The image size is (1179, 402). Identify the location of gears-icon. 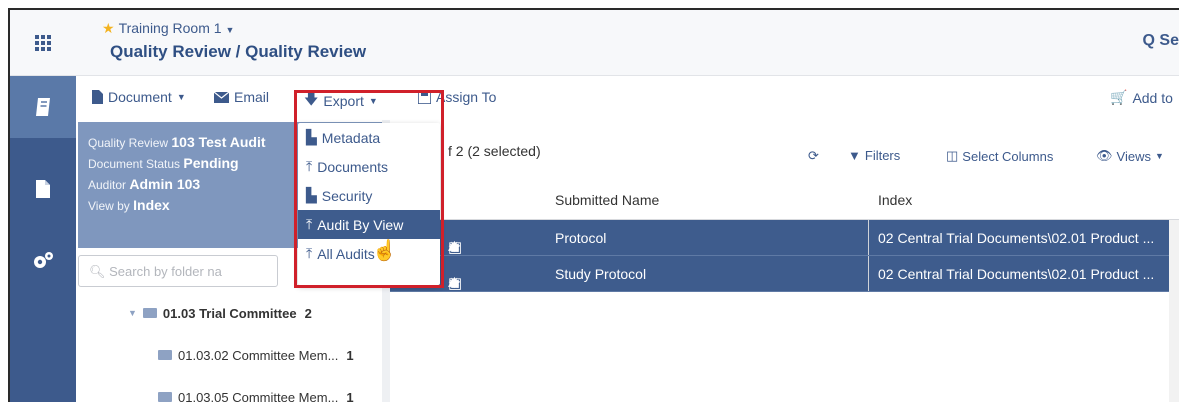
(43, 260).